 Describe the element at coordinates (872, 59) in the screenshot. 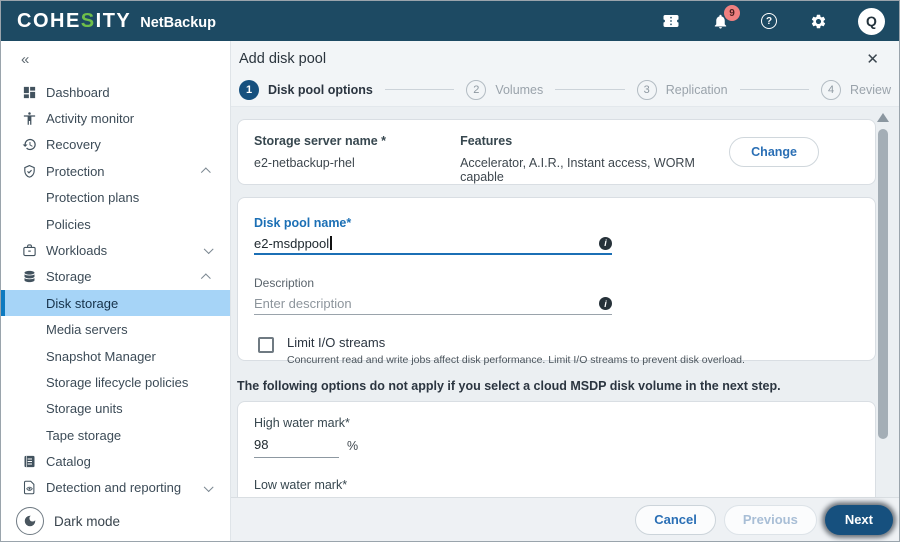

I see `close-icon: ✕` at that location.